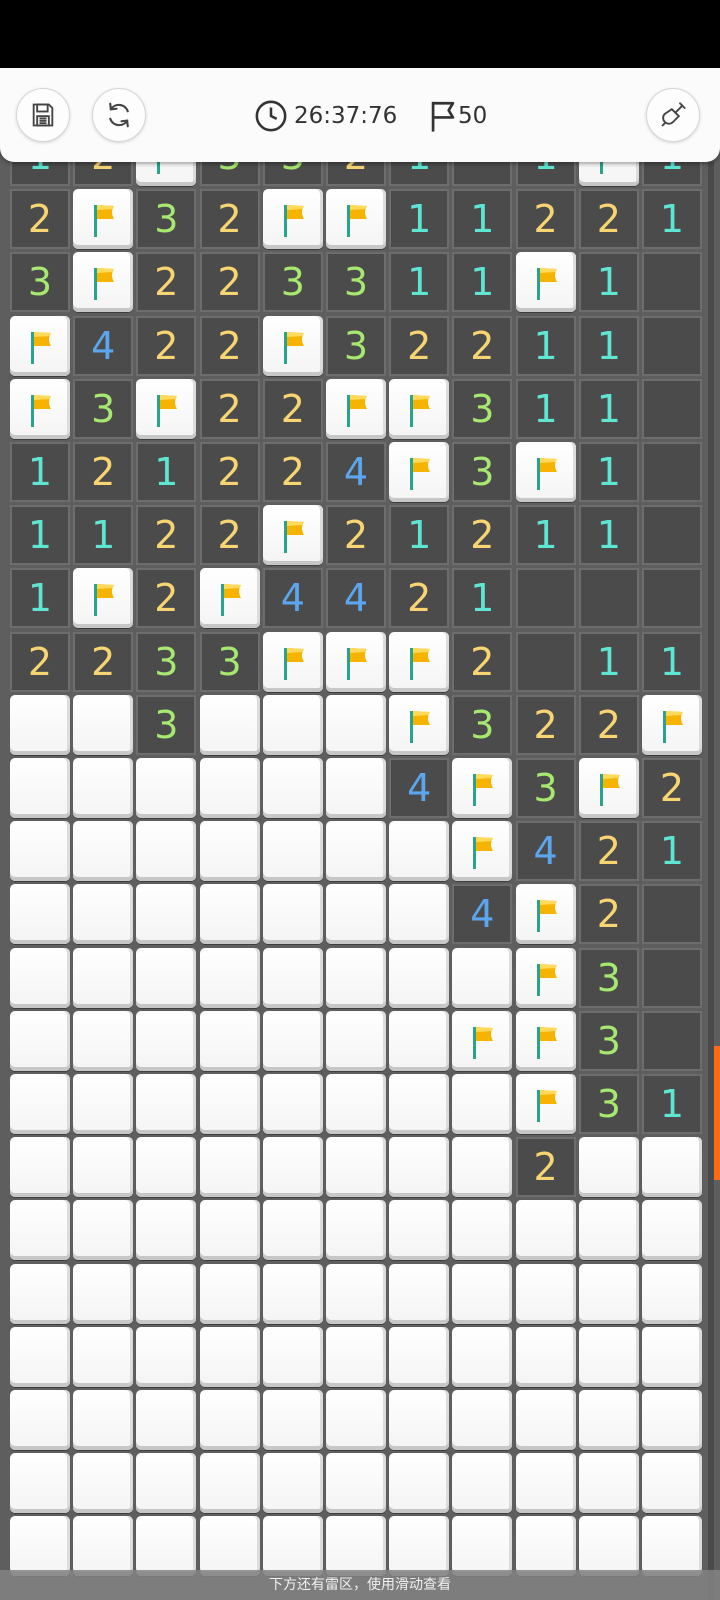  What do you see at coordinates (673, 115) in the screenshot?
I see `dig-mode-button` at bounding box center [673, 115].